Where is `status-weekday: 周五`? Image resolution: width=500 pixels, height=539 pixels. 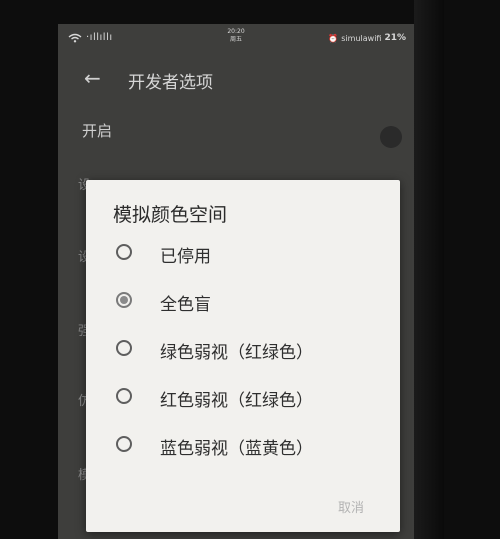 status-weekday: 周五 is located at coordinates (235, 39).